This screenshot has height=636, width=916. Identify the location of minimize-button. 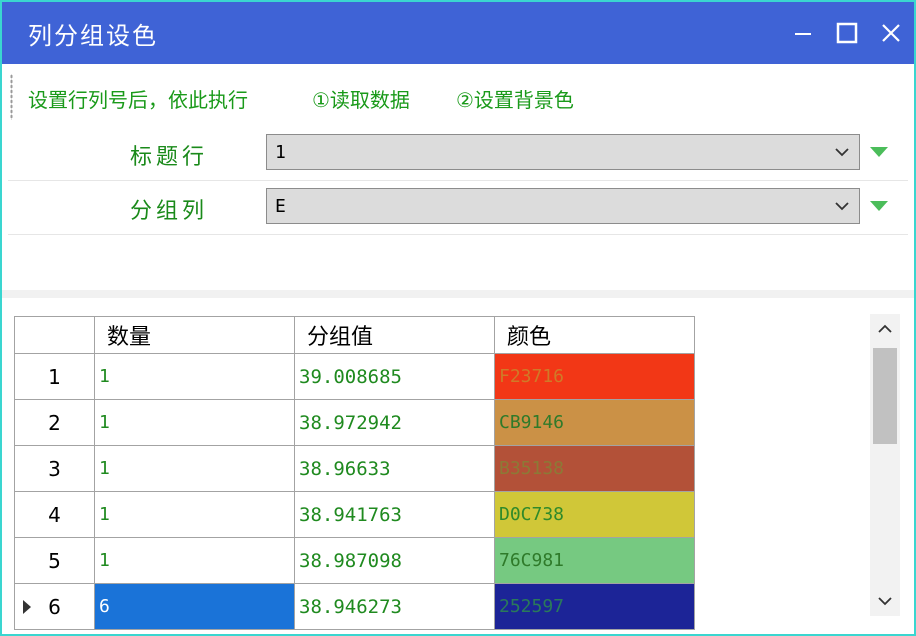
(803, 33).